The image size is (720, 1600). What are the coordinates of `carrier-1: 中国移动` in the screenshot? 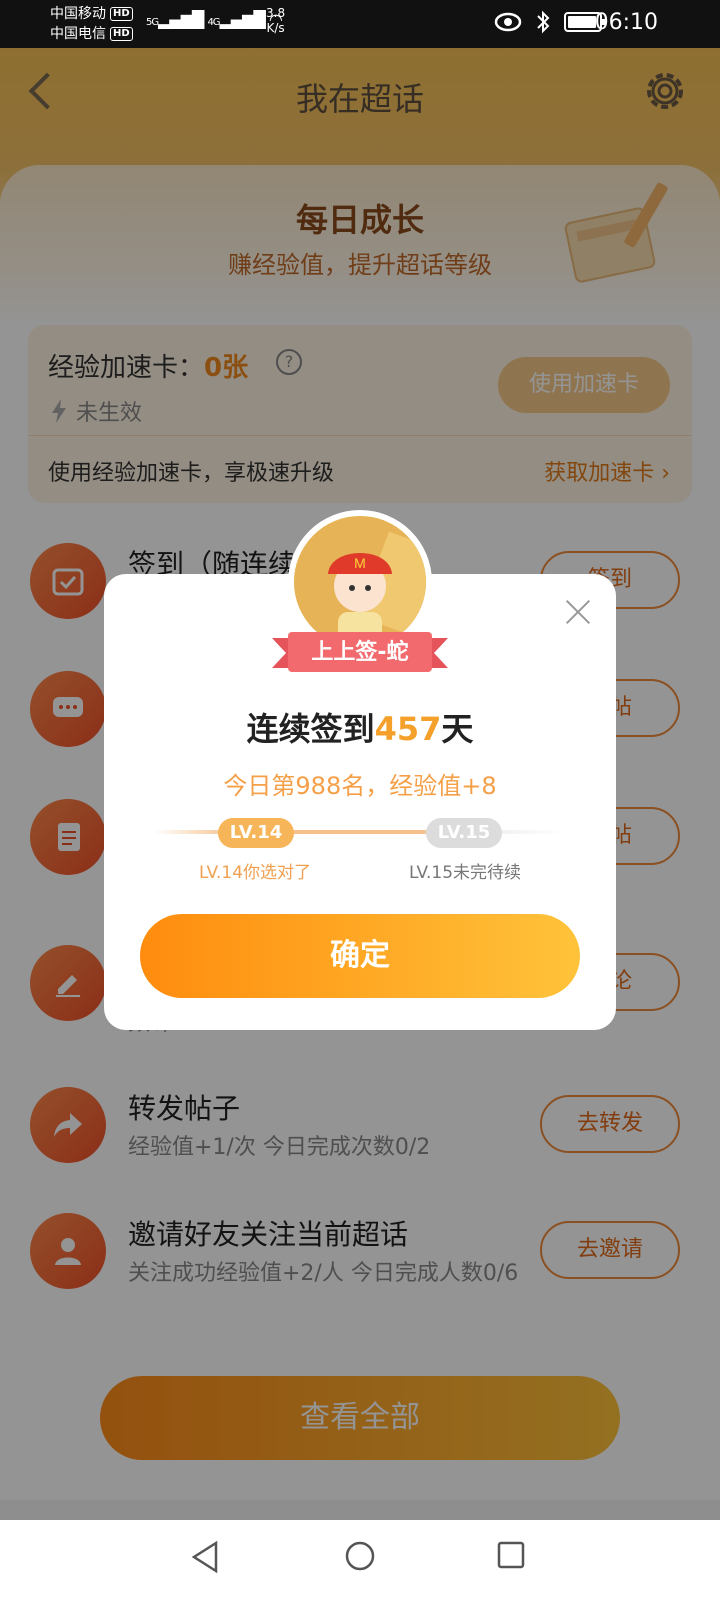 It's located at (78, 14).